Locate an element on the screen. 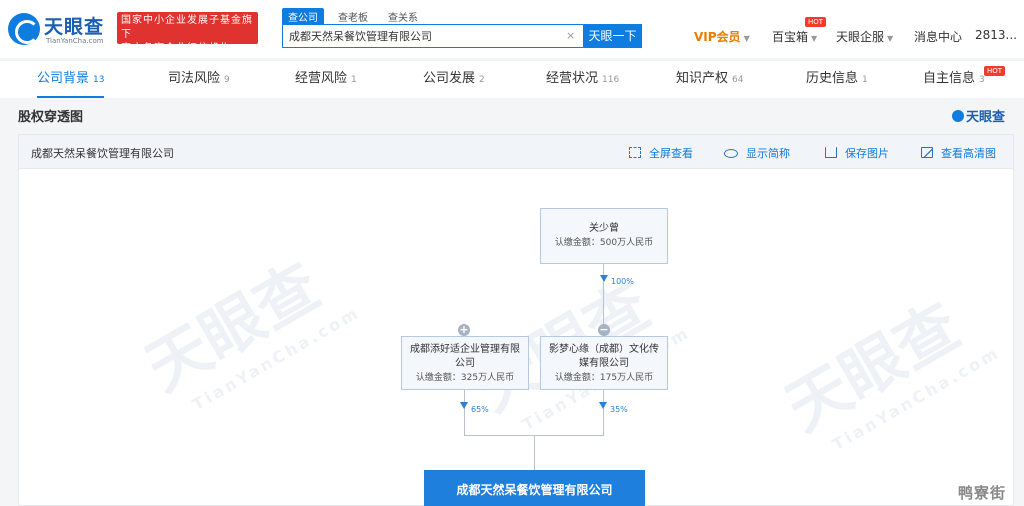 Image resolution: width=1024 pixels, height=506 pixels. show-short-name-button: 显示简称 is located at coordinates (757, 153).